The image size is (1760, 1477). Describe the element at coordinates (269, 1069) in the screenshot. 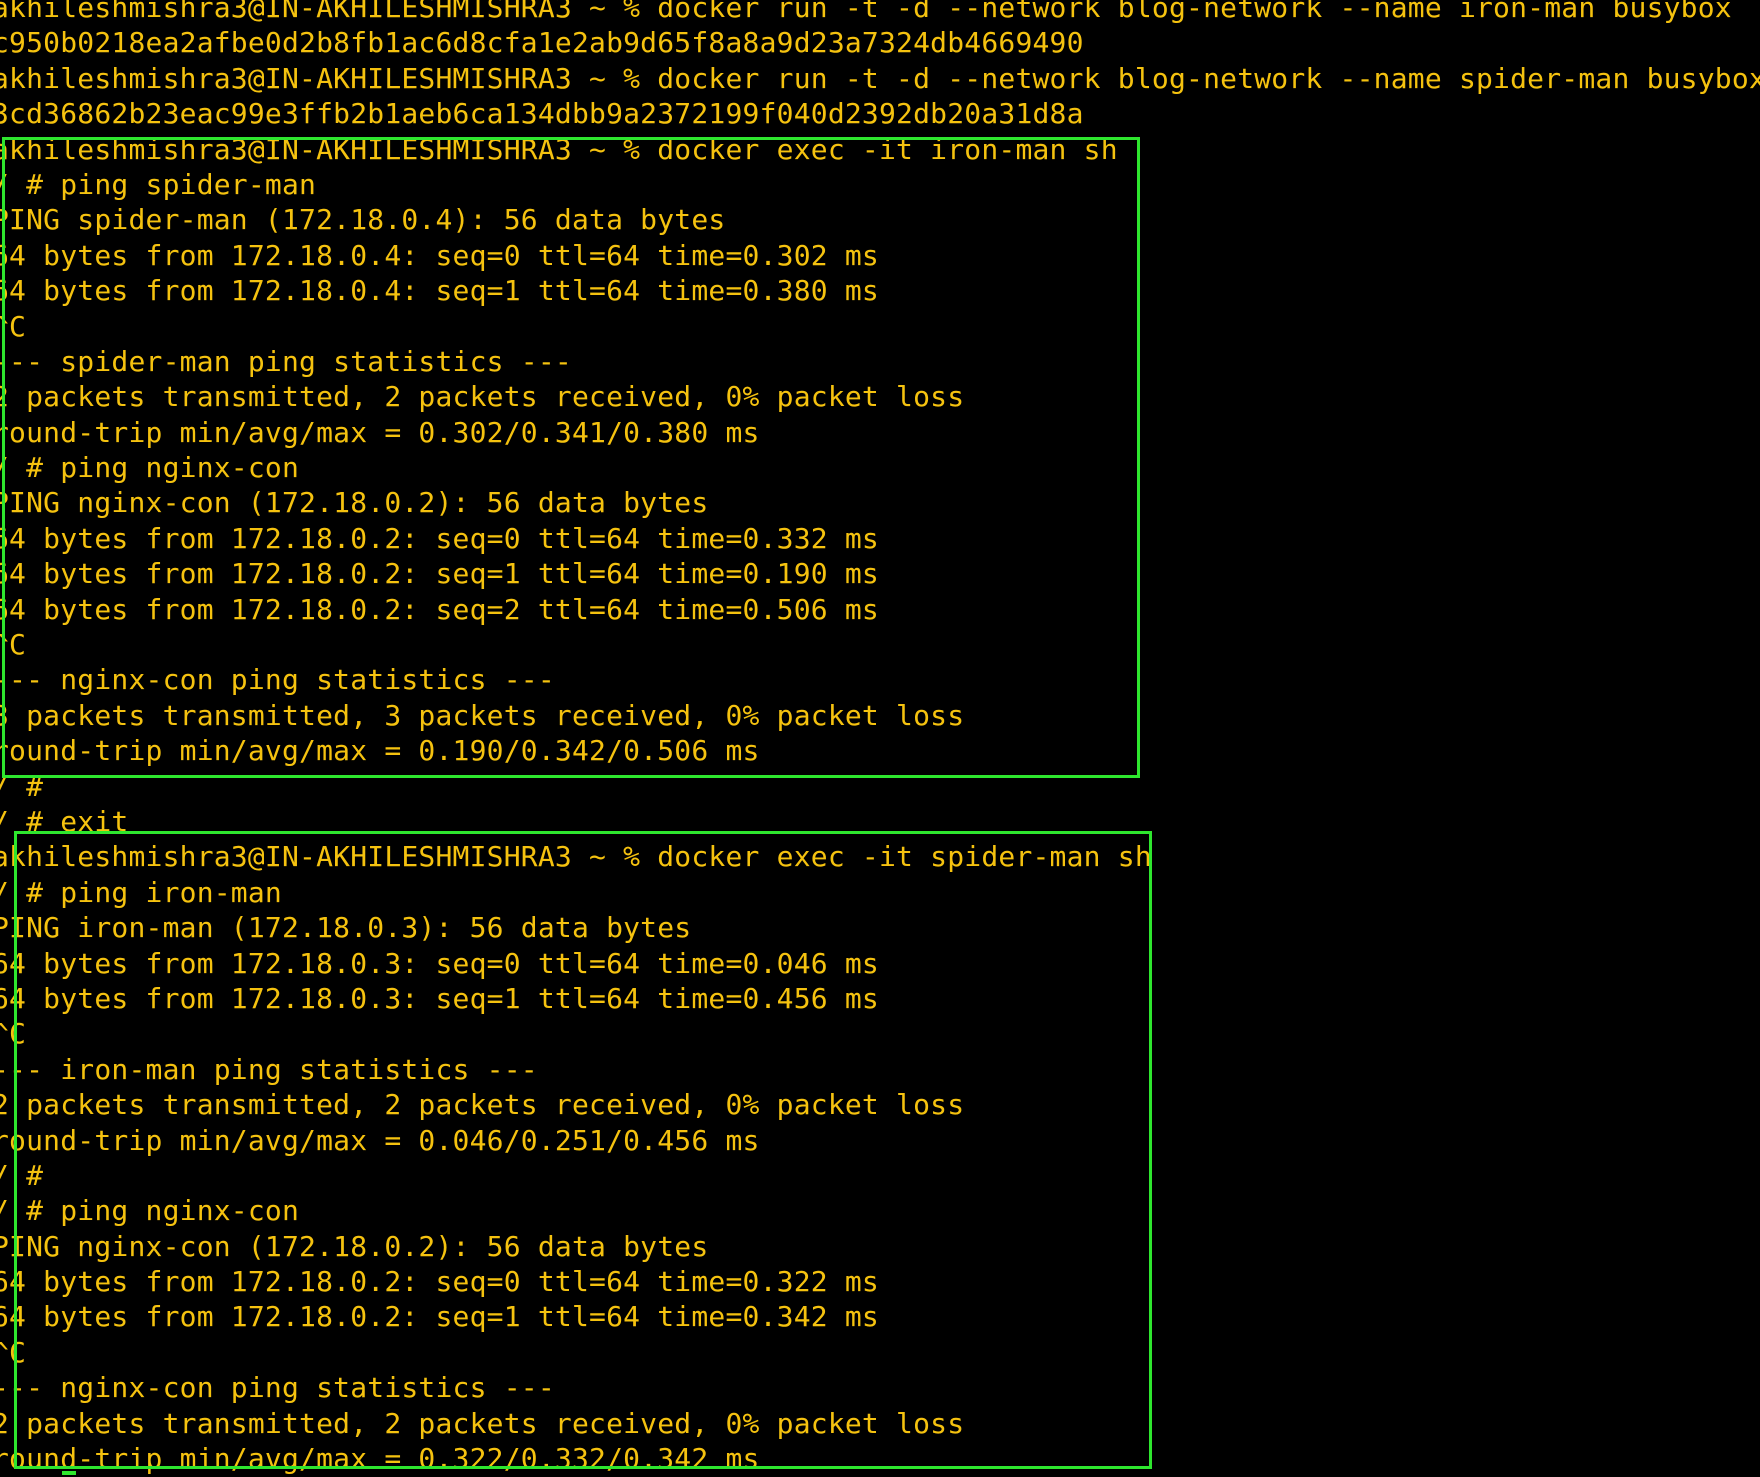

I see `terminal-line: --- iron-man ping statistics ---` at that location.